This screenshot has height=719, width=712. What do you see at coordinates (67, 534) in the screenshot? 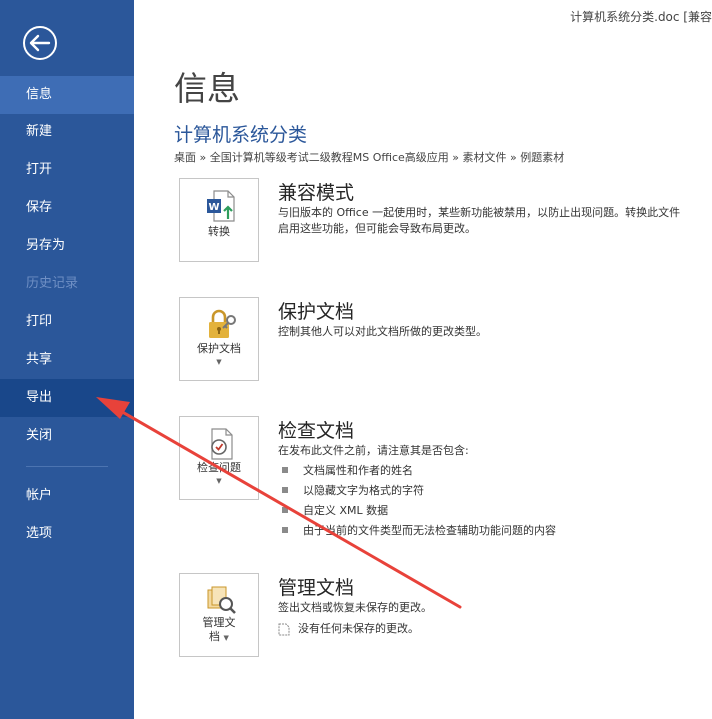
I see `nav-item-options: 选项` at bounding box center [67, 534].